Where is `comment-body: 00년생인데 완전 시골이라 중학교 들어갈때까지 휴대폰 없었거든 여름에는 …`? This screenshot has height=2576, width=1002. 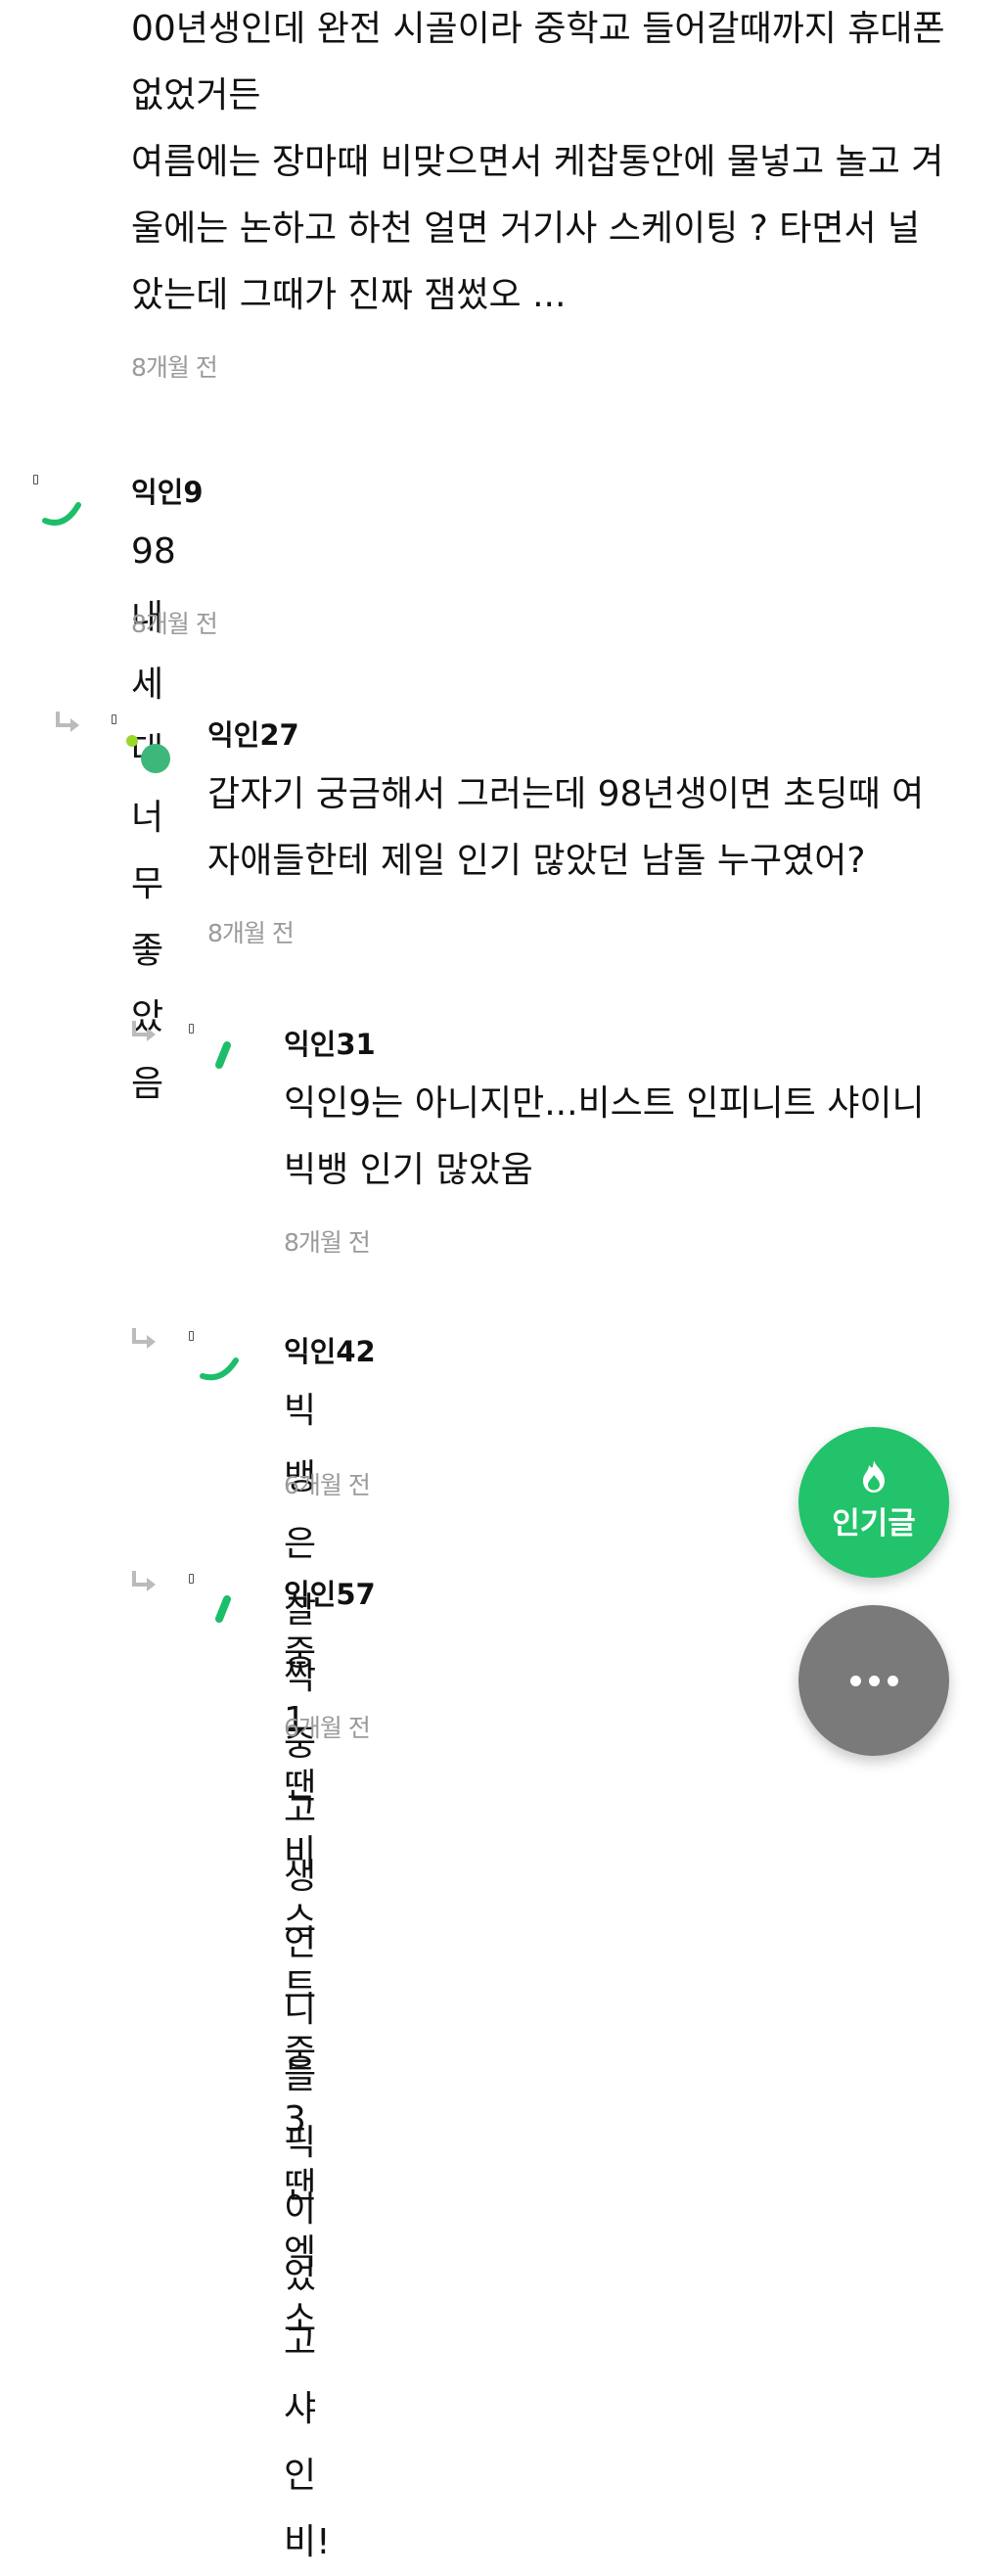
comment-body: 00년생인데 완전 시골이라 중학교 들어갈때까지 휴대폰 없었거든 여름에는 … is located at coordinates (538, 162).